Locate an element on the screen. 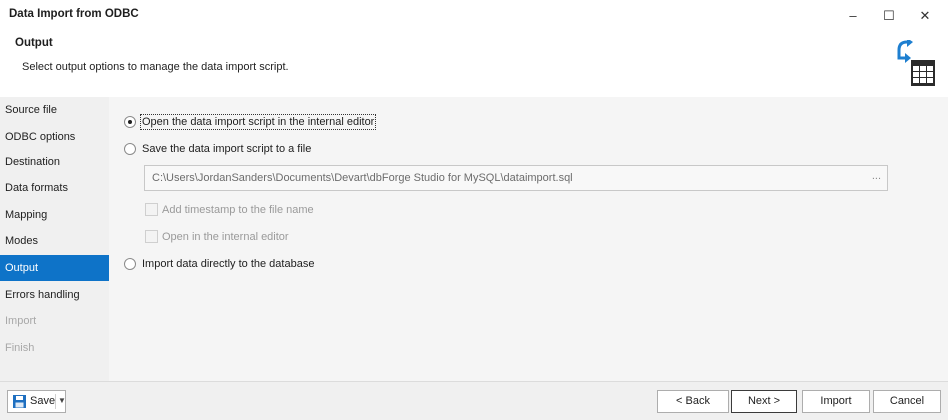 The height and width of the screenshot is (420, 948). open-in-editor-radio is located at coordinates (130, 122).